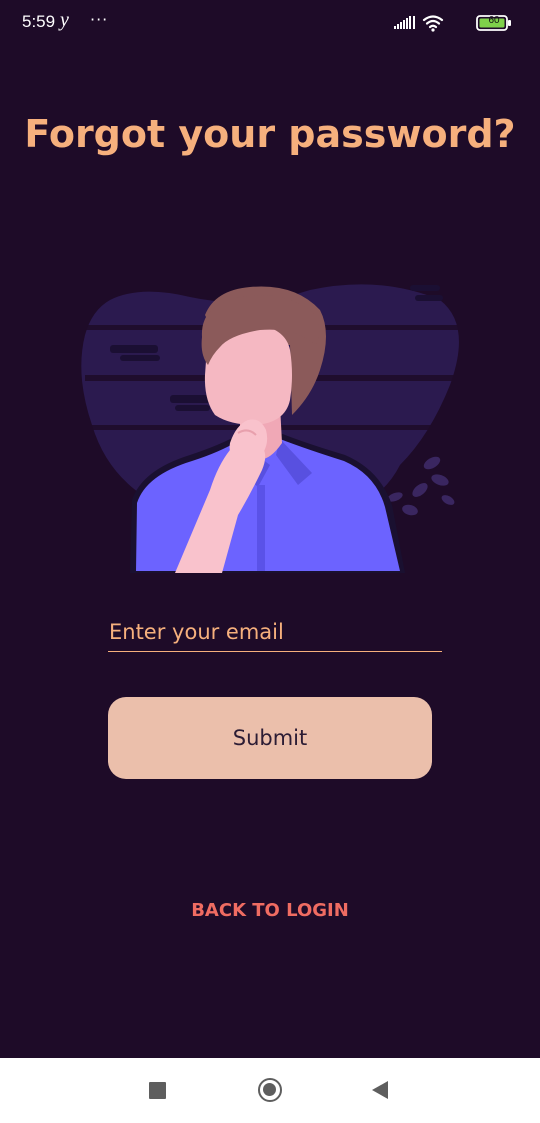 This screenshot has height=1123, width=540. Describe the element at coordinates (270, 134) in the screenshot. I see `page-title: Forgot your password?` at that location.